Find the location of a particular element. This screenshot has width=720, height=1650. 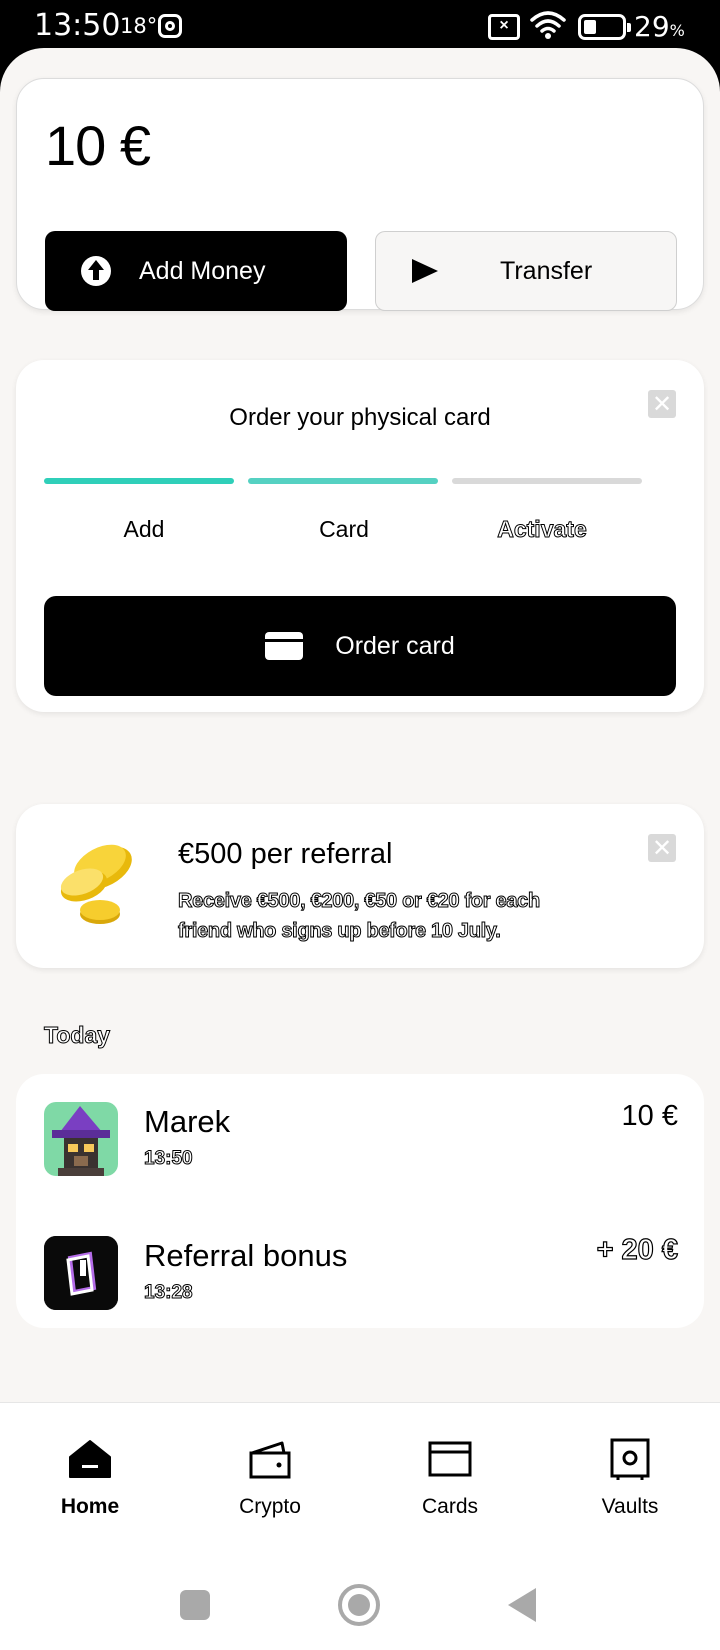

order-card-button: Order card is located at coordinates (360, 646).